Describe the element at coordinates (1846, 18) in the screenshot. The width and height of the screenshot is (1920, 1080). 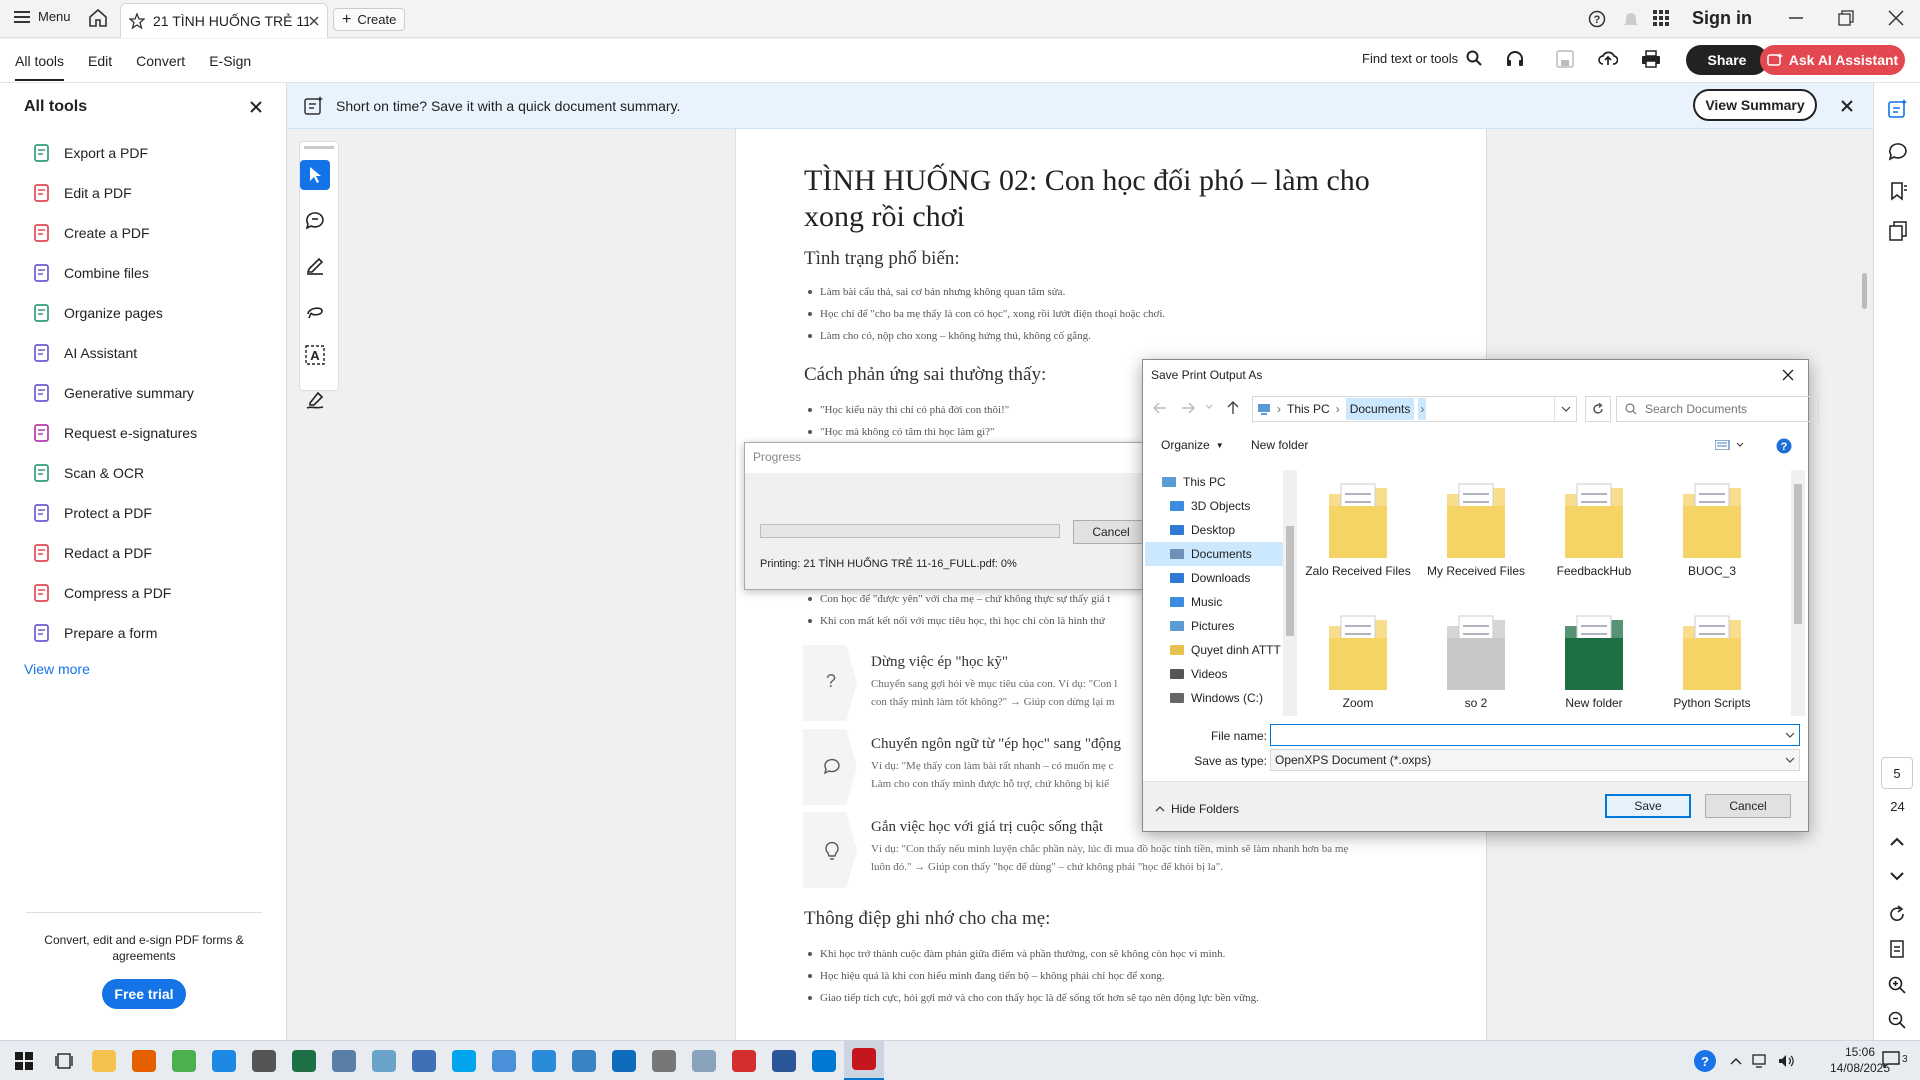
I see `restore-icon` at that location.